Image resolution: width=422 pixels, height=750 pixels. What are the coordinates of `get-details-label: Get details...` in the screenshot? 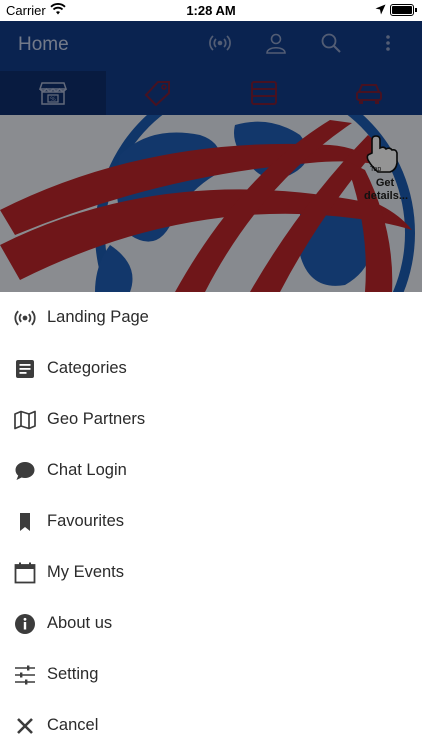 It's located at (386, 189).